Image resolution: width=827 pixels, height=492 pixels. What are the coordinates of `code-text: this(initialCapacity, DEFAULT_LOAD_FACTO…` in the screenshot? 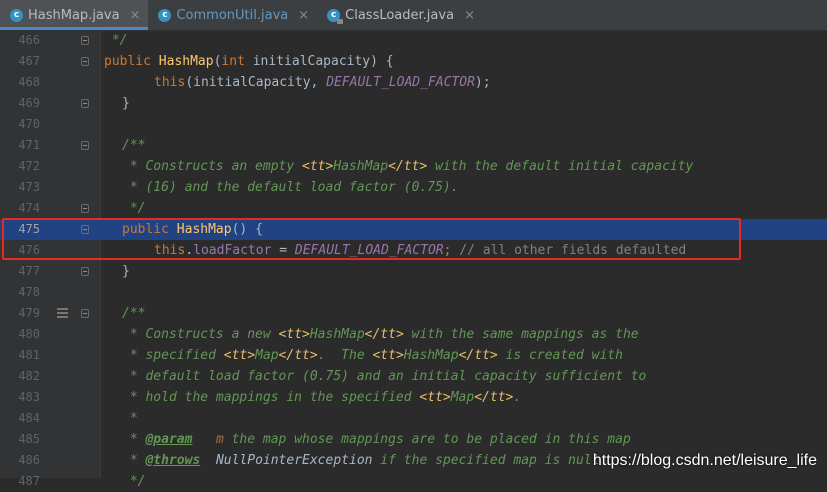 It's located at (322, 82).